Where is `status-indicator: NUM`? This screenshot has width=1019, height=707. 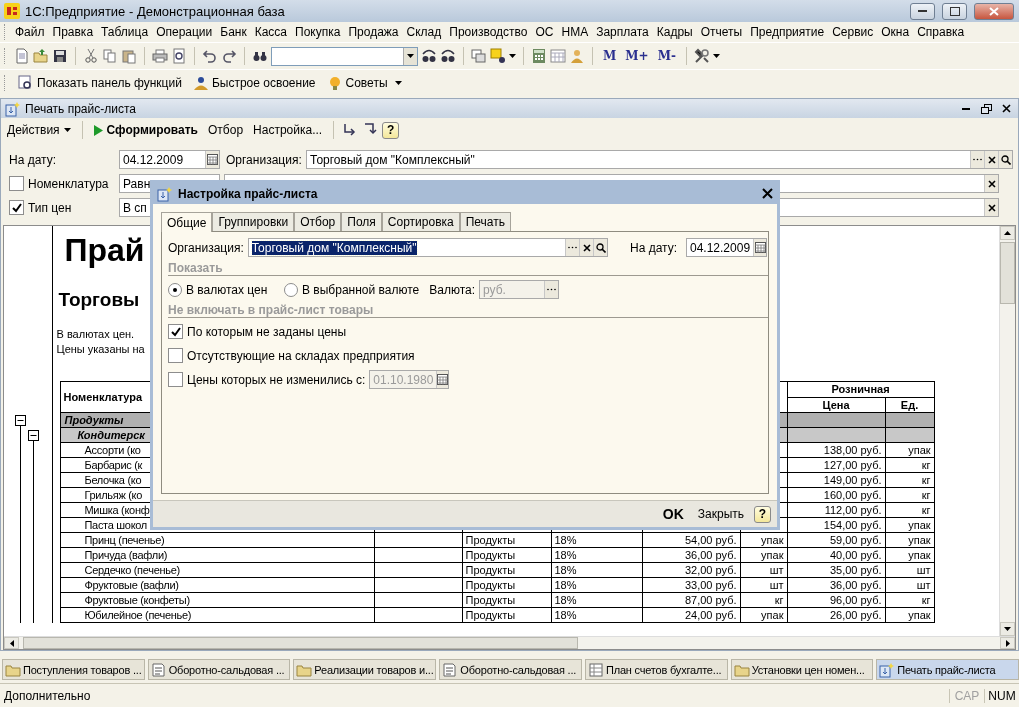
status-indicator: NUM is located at coordinates (1001, 695).